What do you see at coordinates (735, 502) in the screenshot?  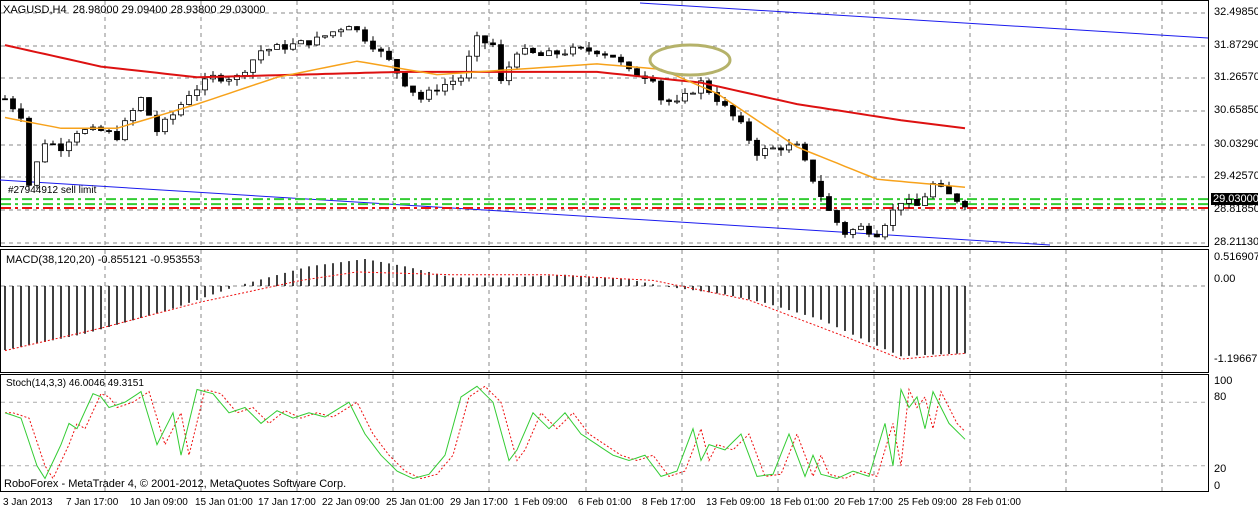 I see `time-axis-label: 13 Feb 09:00` at bounding box center [735, 502].